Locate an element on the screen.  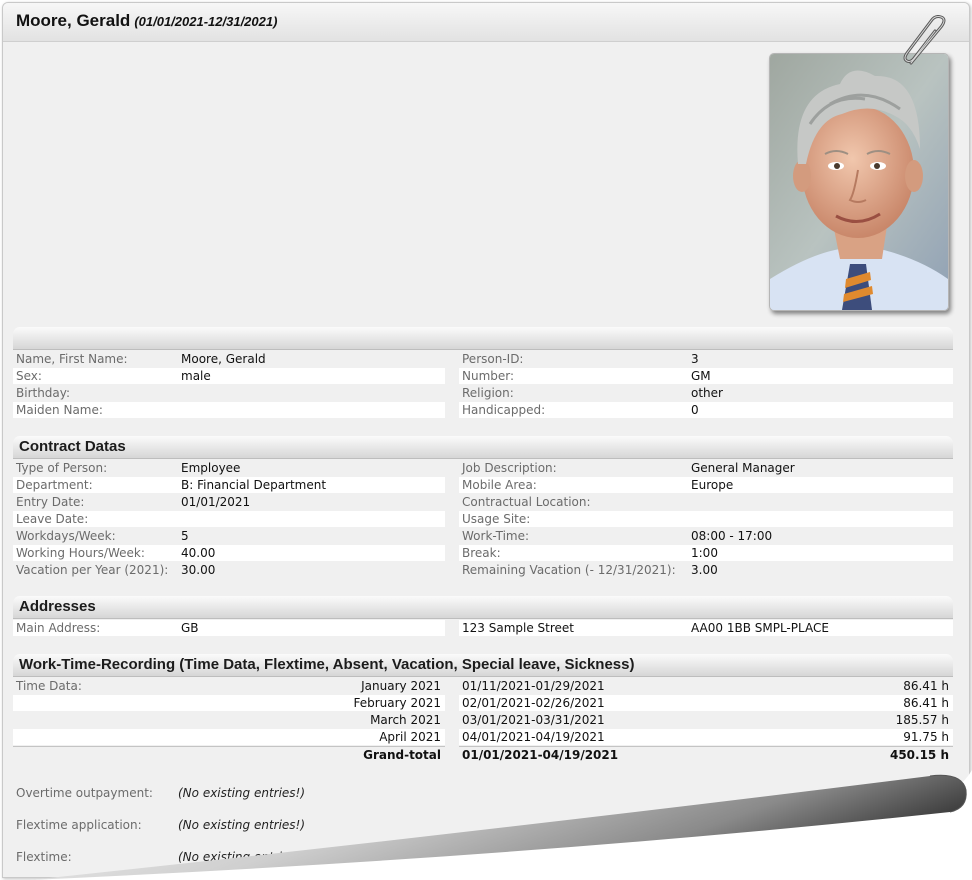
paperclip-icon is located at coordinates (927, 44).